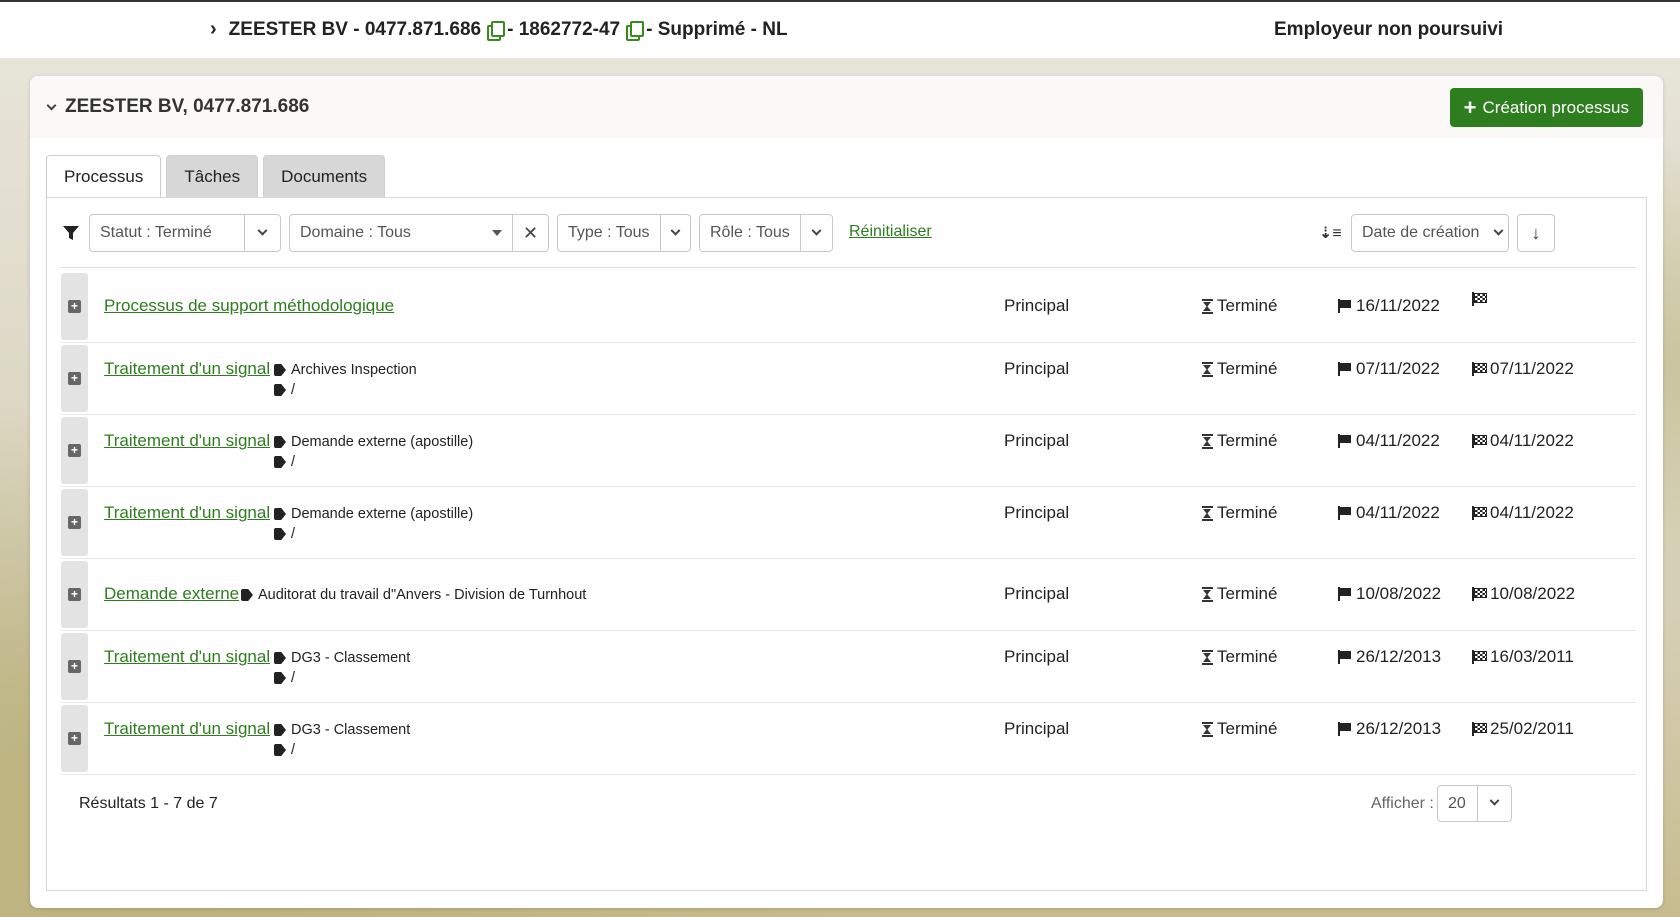 This screenshot has height=917, width=1680. What do you see at coordinates (497, 233) in the screenshot?
I see `caret-down-icon` at bounding box center [497, 233].